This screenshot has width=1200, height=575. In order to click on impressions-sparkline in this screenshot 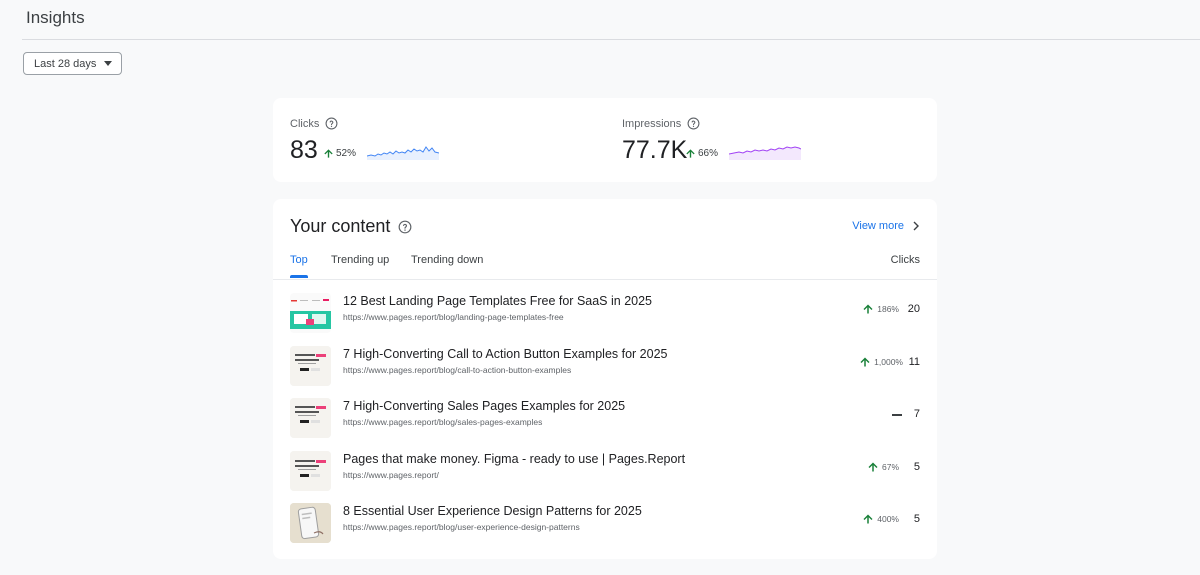, I will do `click(765, 153)`.